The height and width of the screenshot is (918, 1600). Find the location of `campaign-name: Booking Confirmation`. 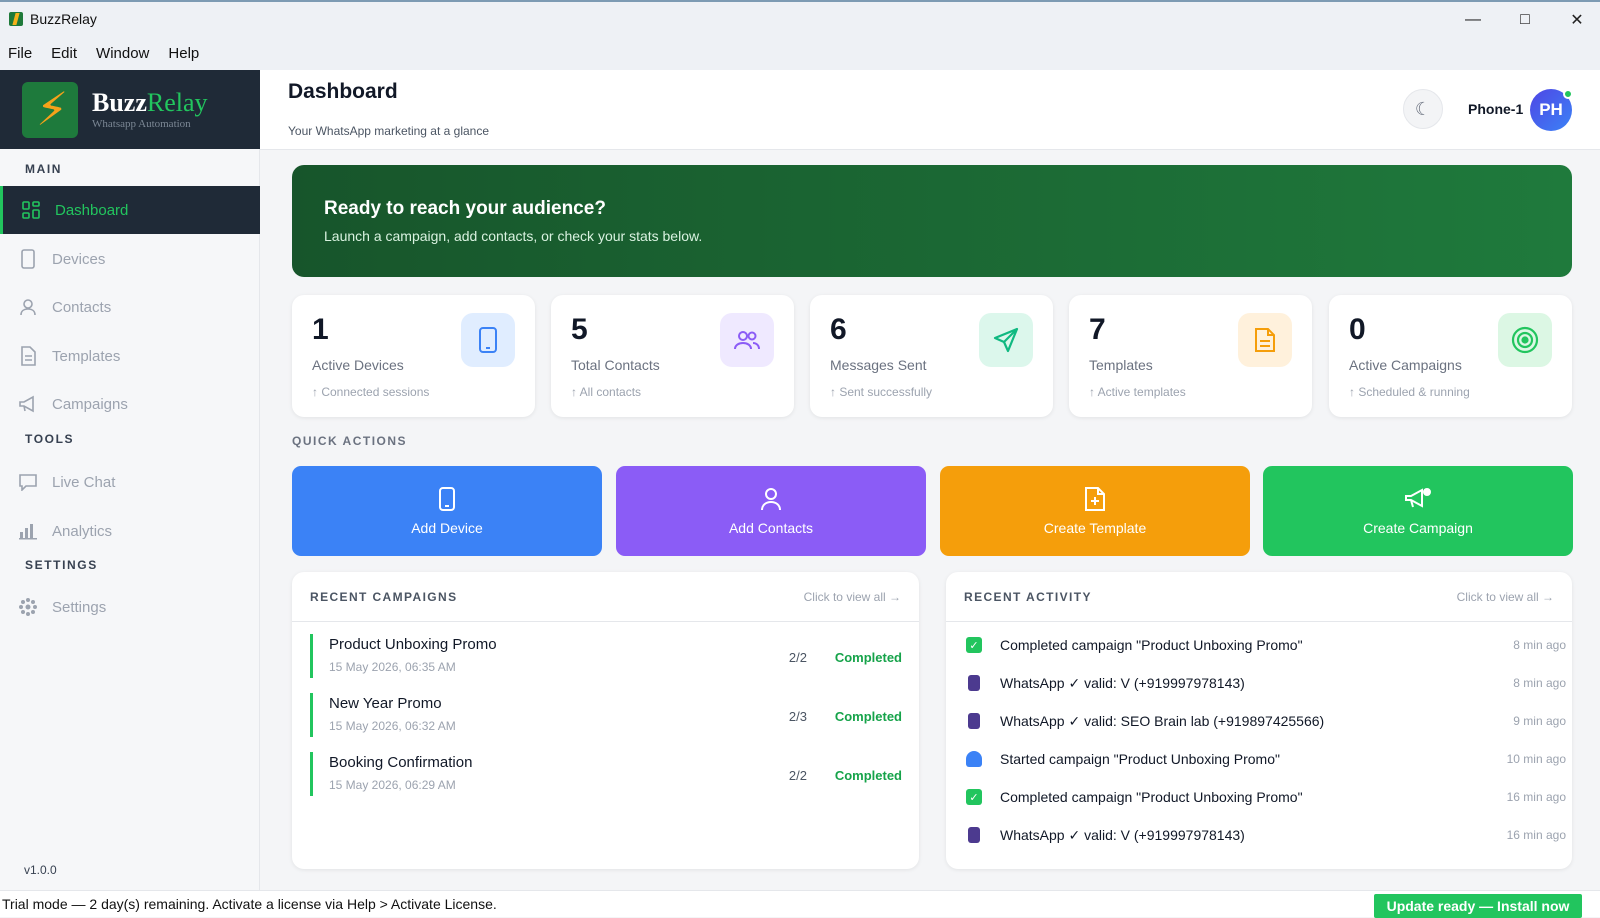

campaign-name: Booking Confirmation is located at coordinates (401, 762).